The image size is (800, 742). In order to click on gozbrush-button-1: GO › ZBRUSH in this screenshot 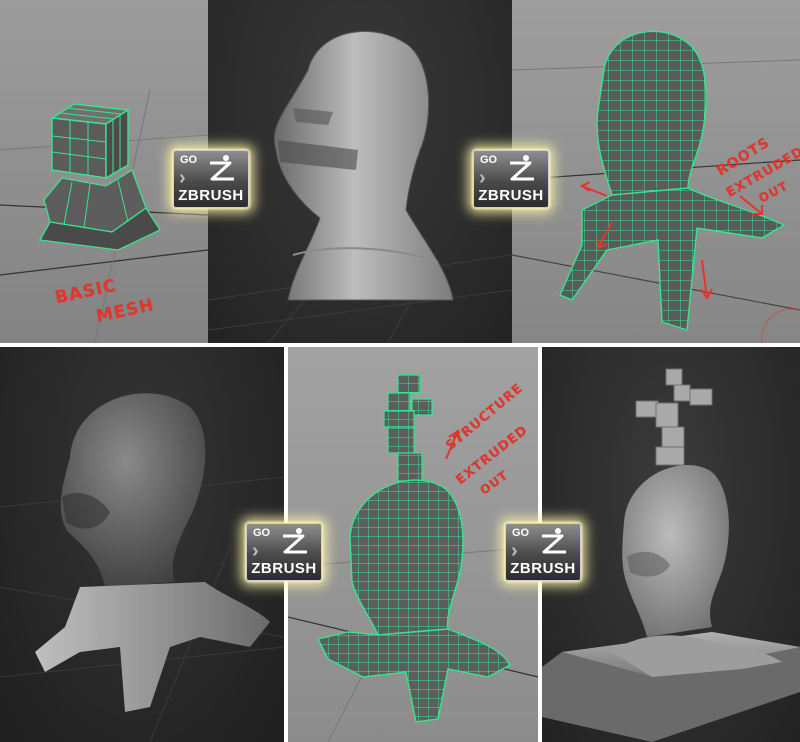, I will do `click(211, 179)`.